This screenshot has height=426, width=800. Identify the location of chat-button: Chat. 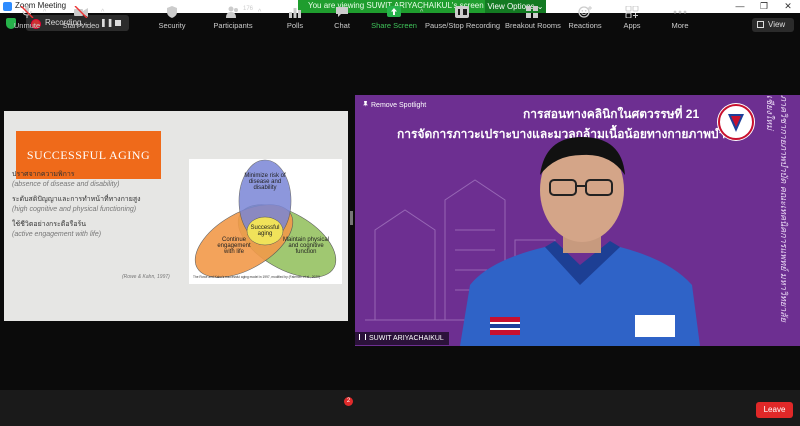
(342, 18).